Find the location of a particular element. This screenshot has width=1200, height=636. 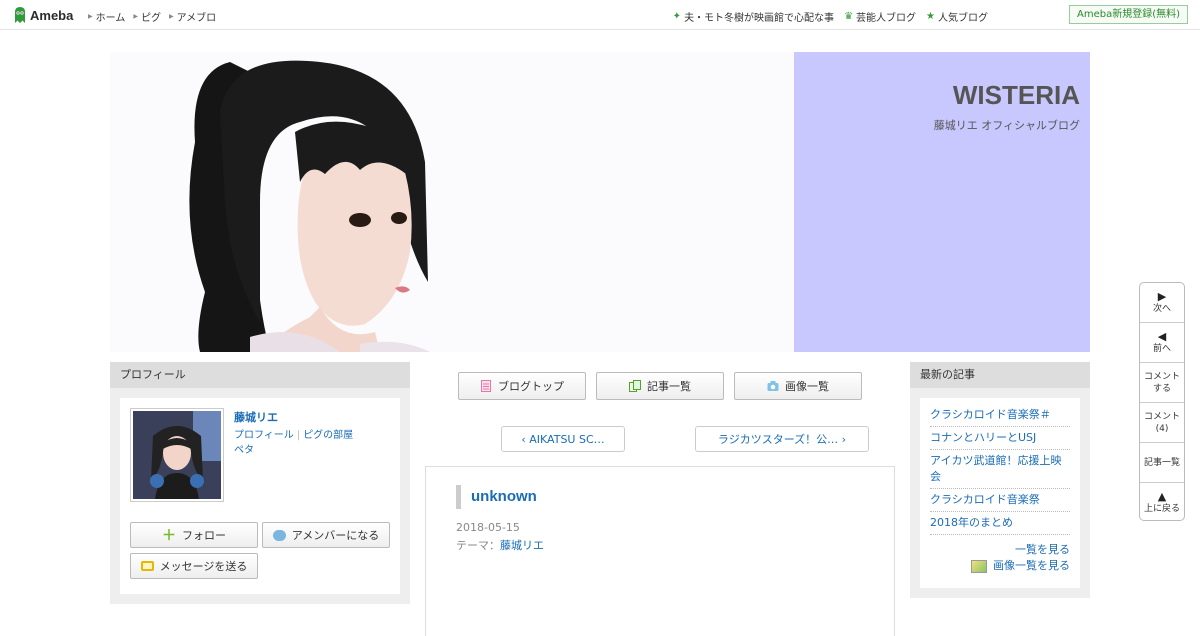

copy-icon is located at coordinates (635, 386).